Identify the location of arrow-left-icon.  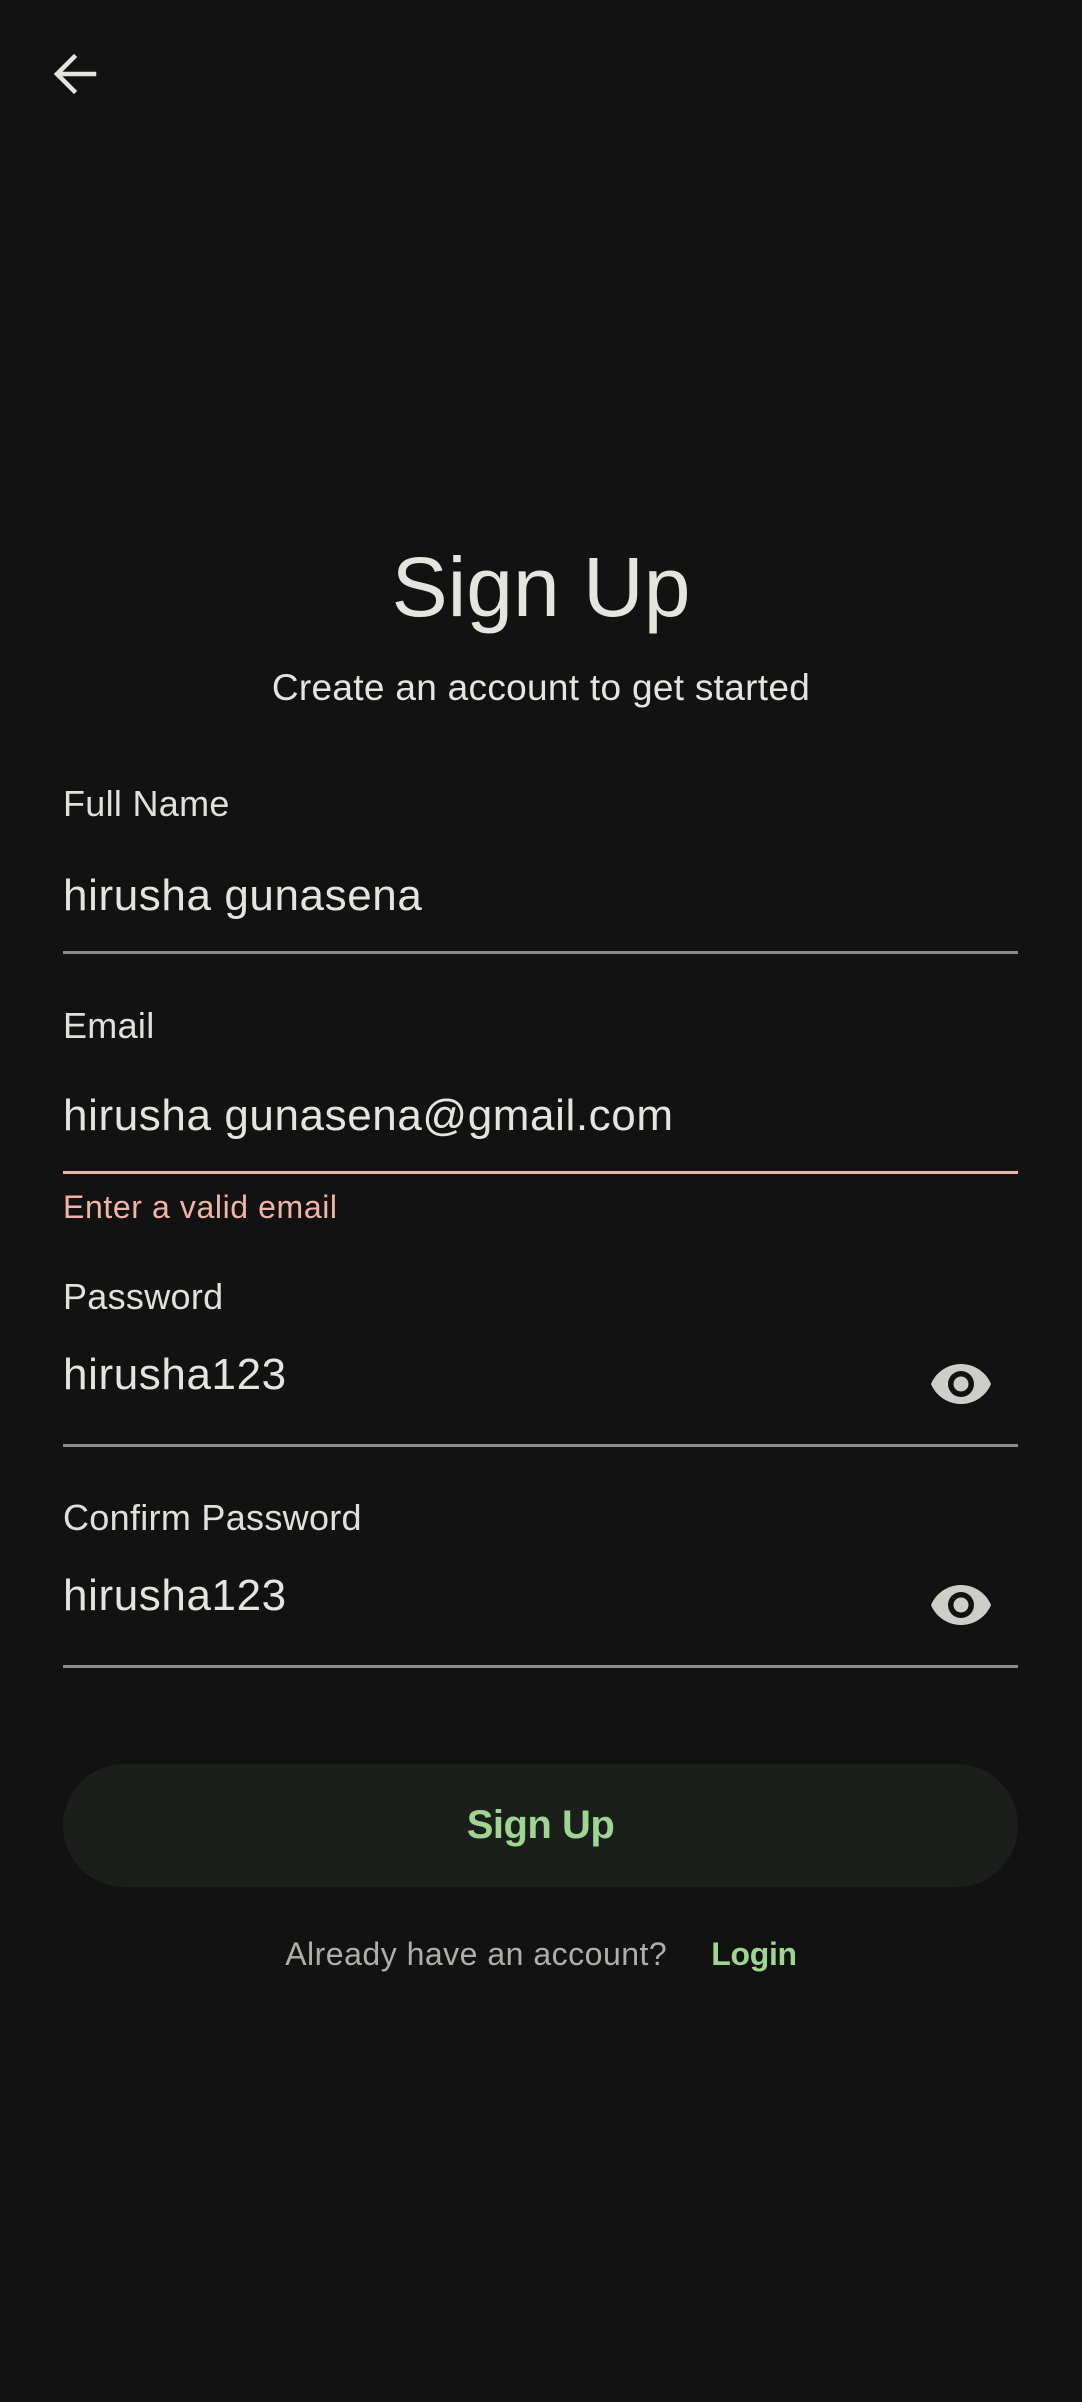
(75, 74).